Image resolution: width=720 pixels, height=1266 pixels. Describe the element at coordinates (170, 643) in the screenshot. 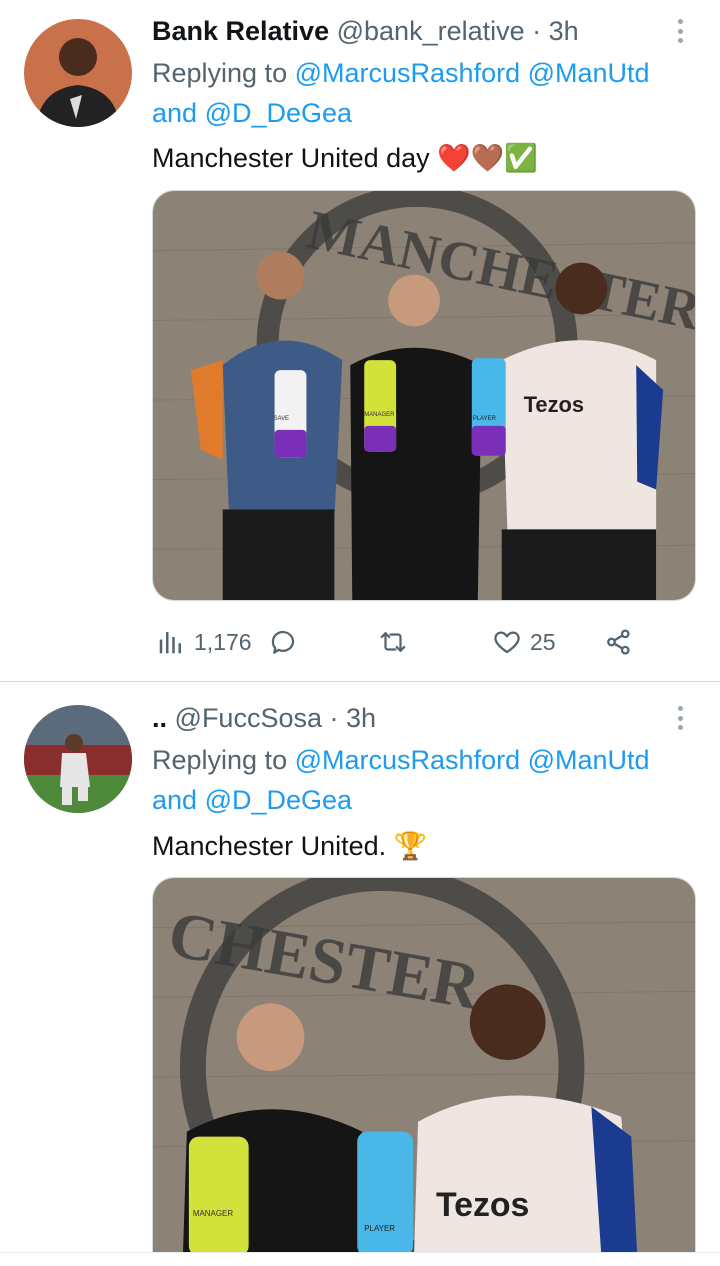

I see `views-icon` at that location.